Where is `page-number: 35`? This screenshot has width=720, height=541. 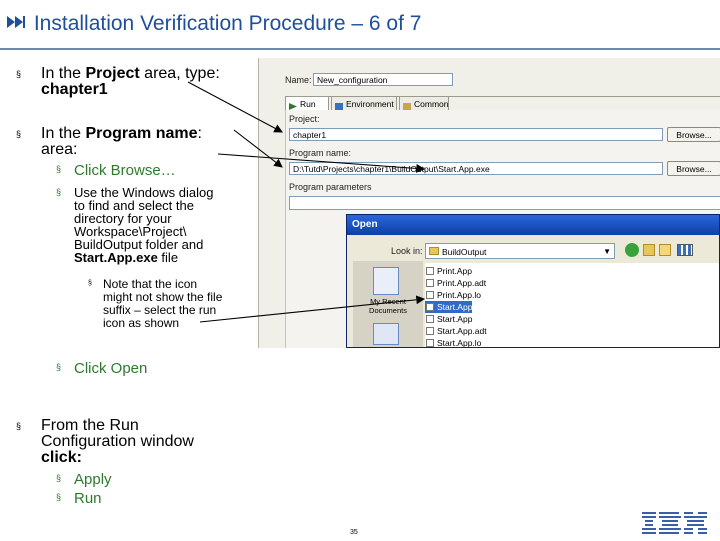 page-number: 35 is located at coordinates (354, 532).